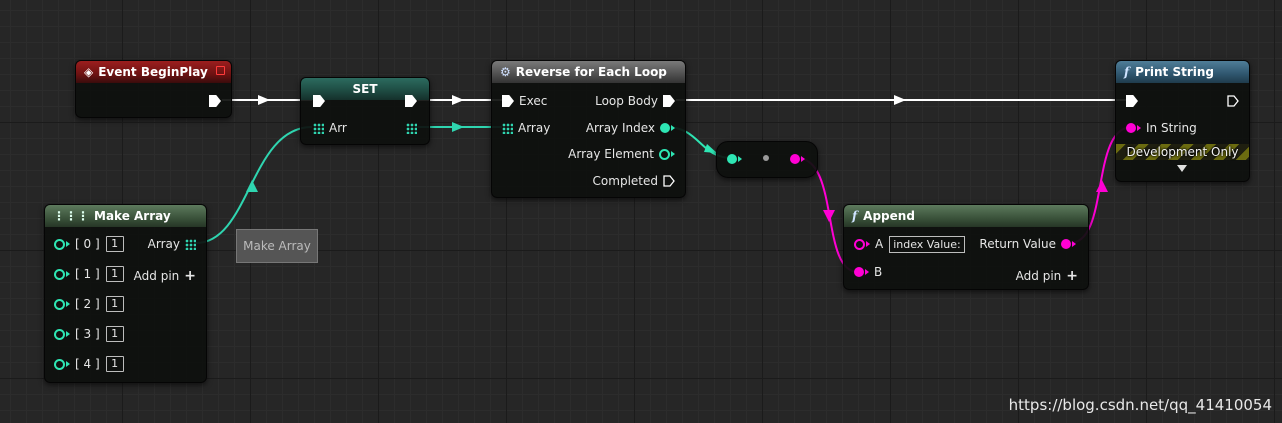 This screenshot has height=423, width=1282. I want to click on append-title: Append, so click(889, 216).